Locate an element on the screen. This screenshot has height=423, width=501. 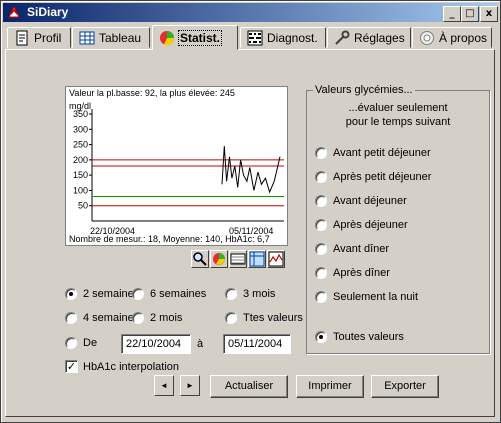
y-tick-label: 200 is located at coordinates (80, 160).